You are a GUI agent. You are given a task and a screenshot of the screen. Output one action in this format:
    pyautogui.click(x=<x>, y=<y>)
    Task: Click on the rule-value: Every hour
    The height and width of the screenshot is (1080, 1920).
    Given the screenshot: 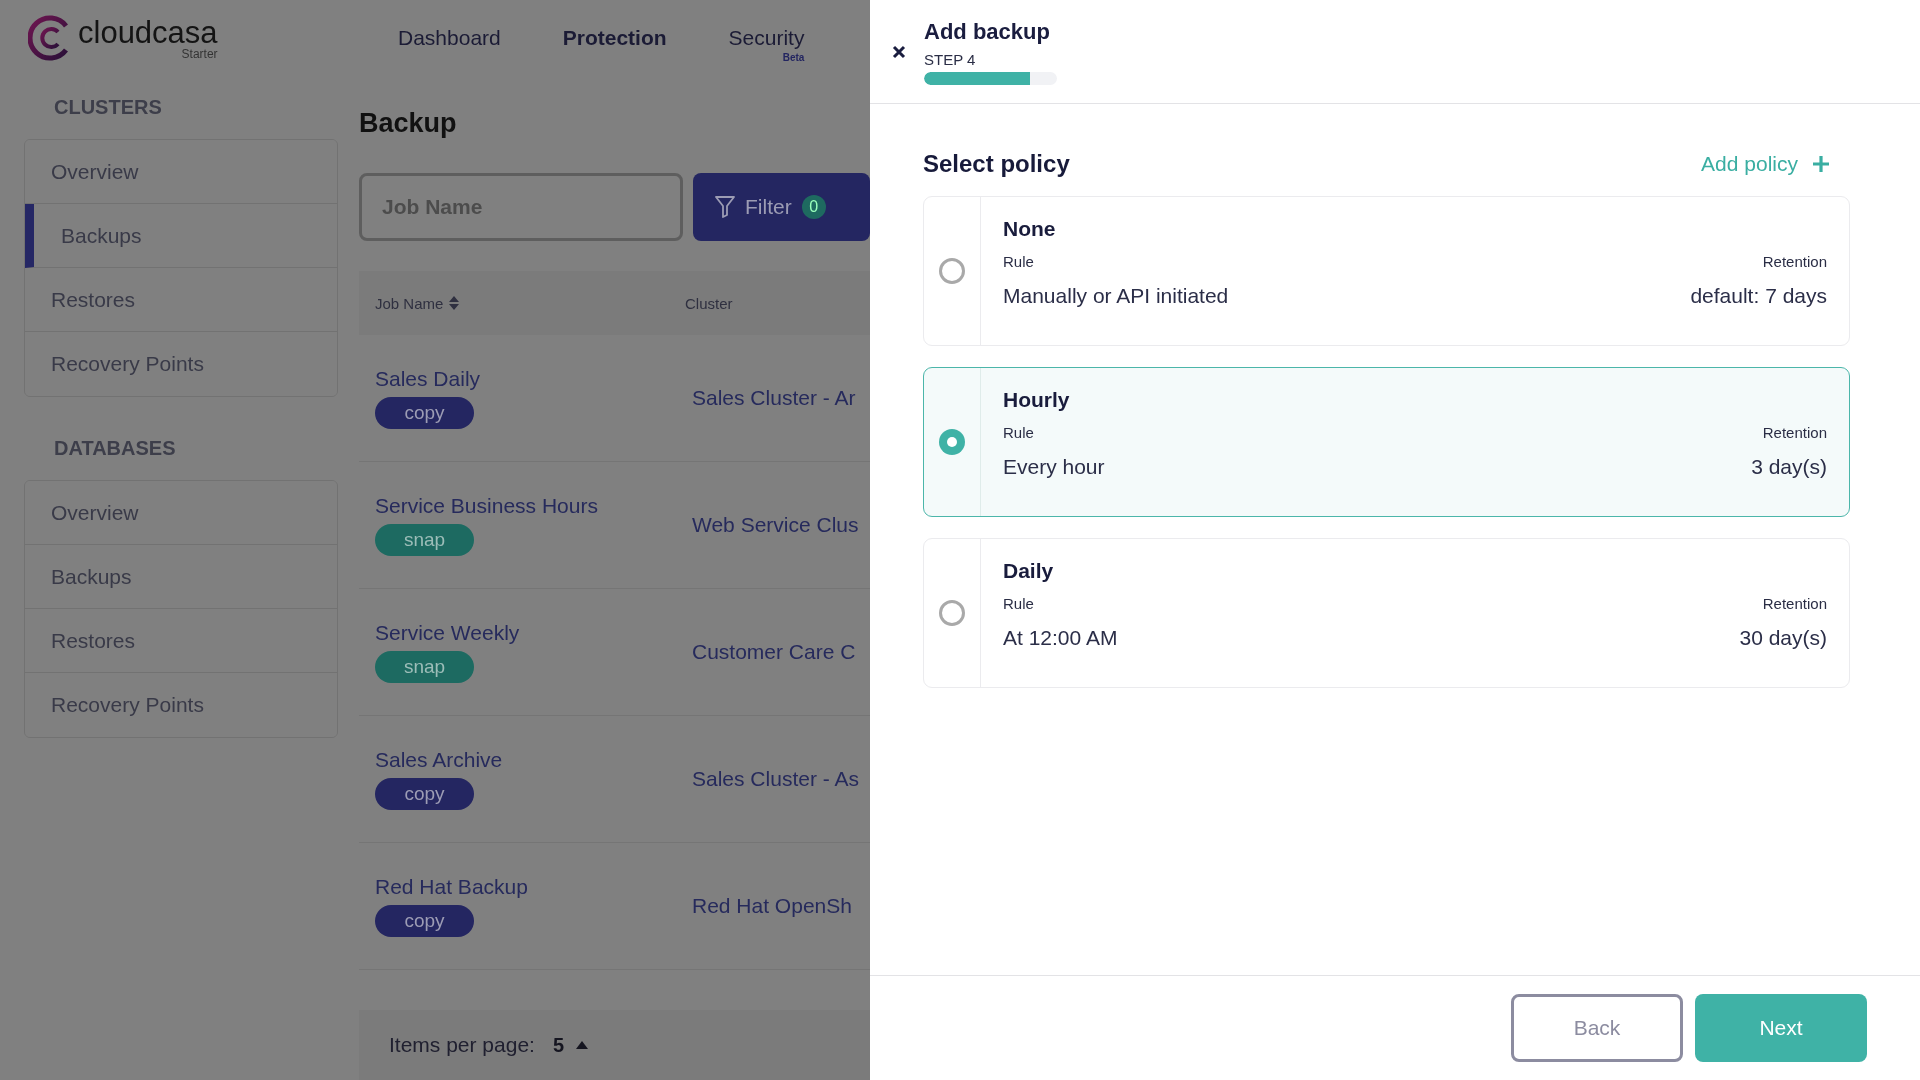 What is the action you would take?
    pyautogui.click(x=1054, y=467)
    